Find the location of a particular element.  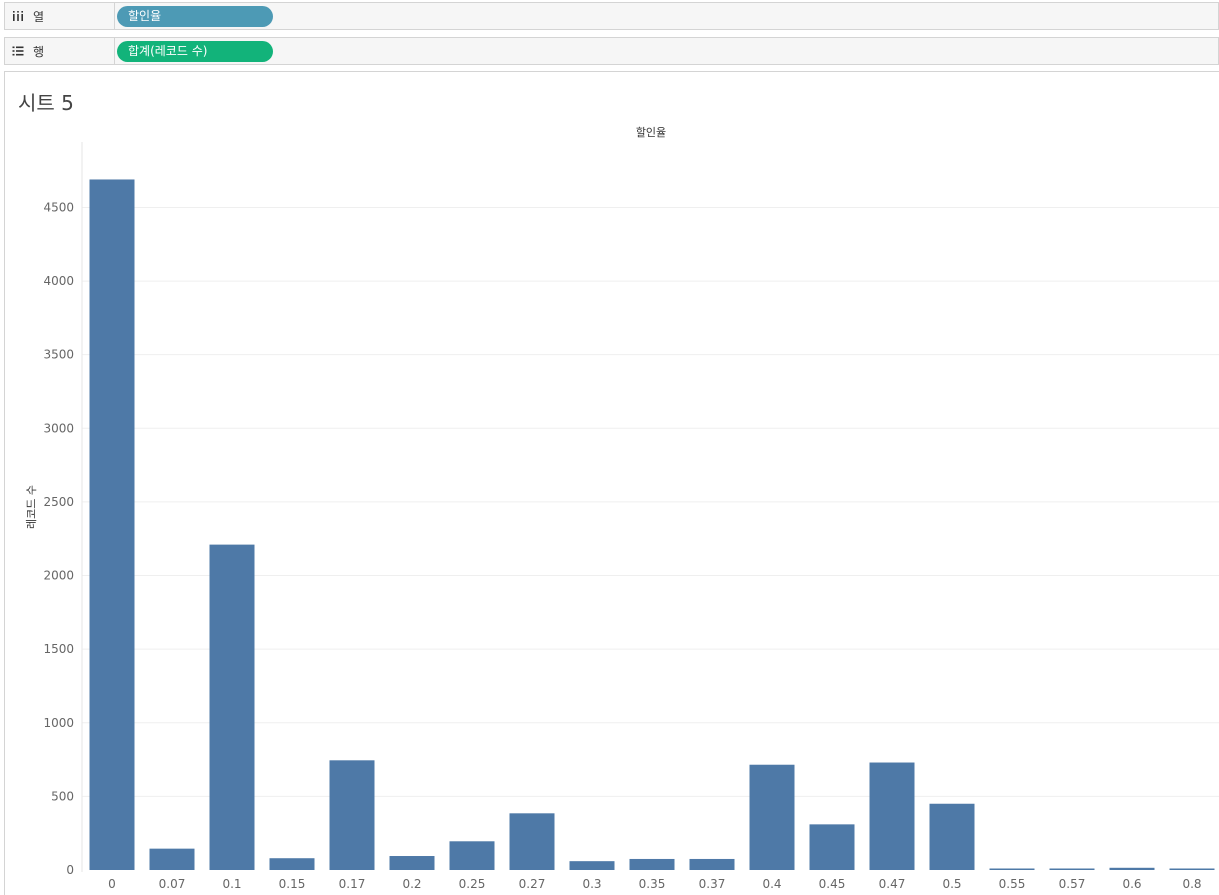

x-tick-label: 0.55 is located at coordinates (1012, 884).